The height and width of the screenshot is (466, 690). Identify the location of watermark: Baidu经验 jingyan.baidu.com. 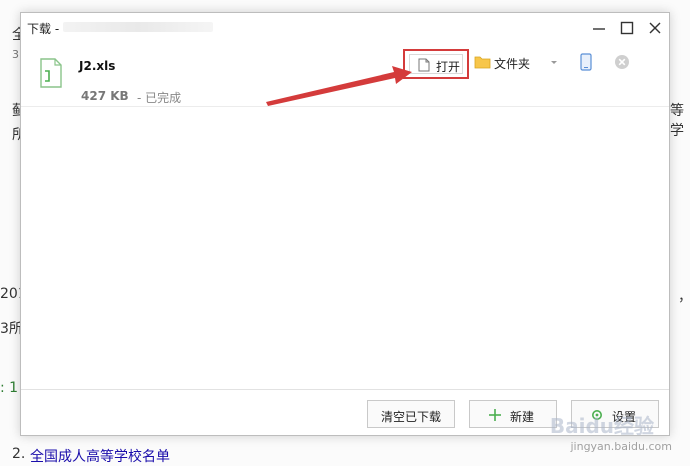
(592, 435).